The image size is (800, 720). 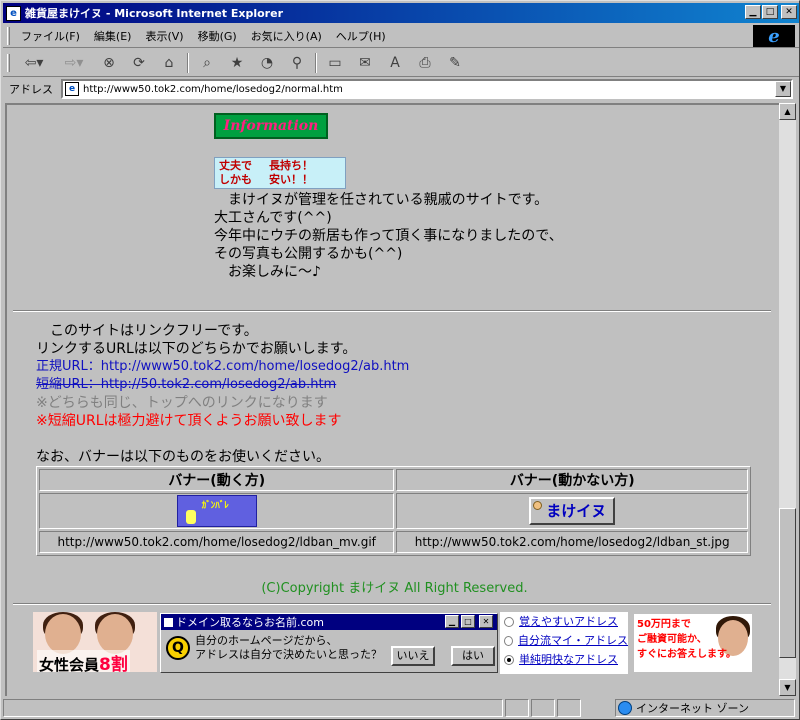 I want to click on banner-cell-static: まけイヌ, so click(x=572, y=511).